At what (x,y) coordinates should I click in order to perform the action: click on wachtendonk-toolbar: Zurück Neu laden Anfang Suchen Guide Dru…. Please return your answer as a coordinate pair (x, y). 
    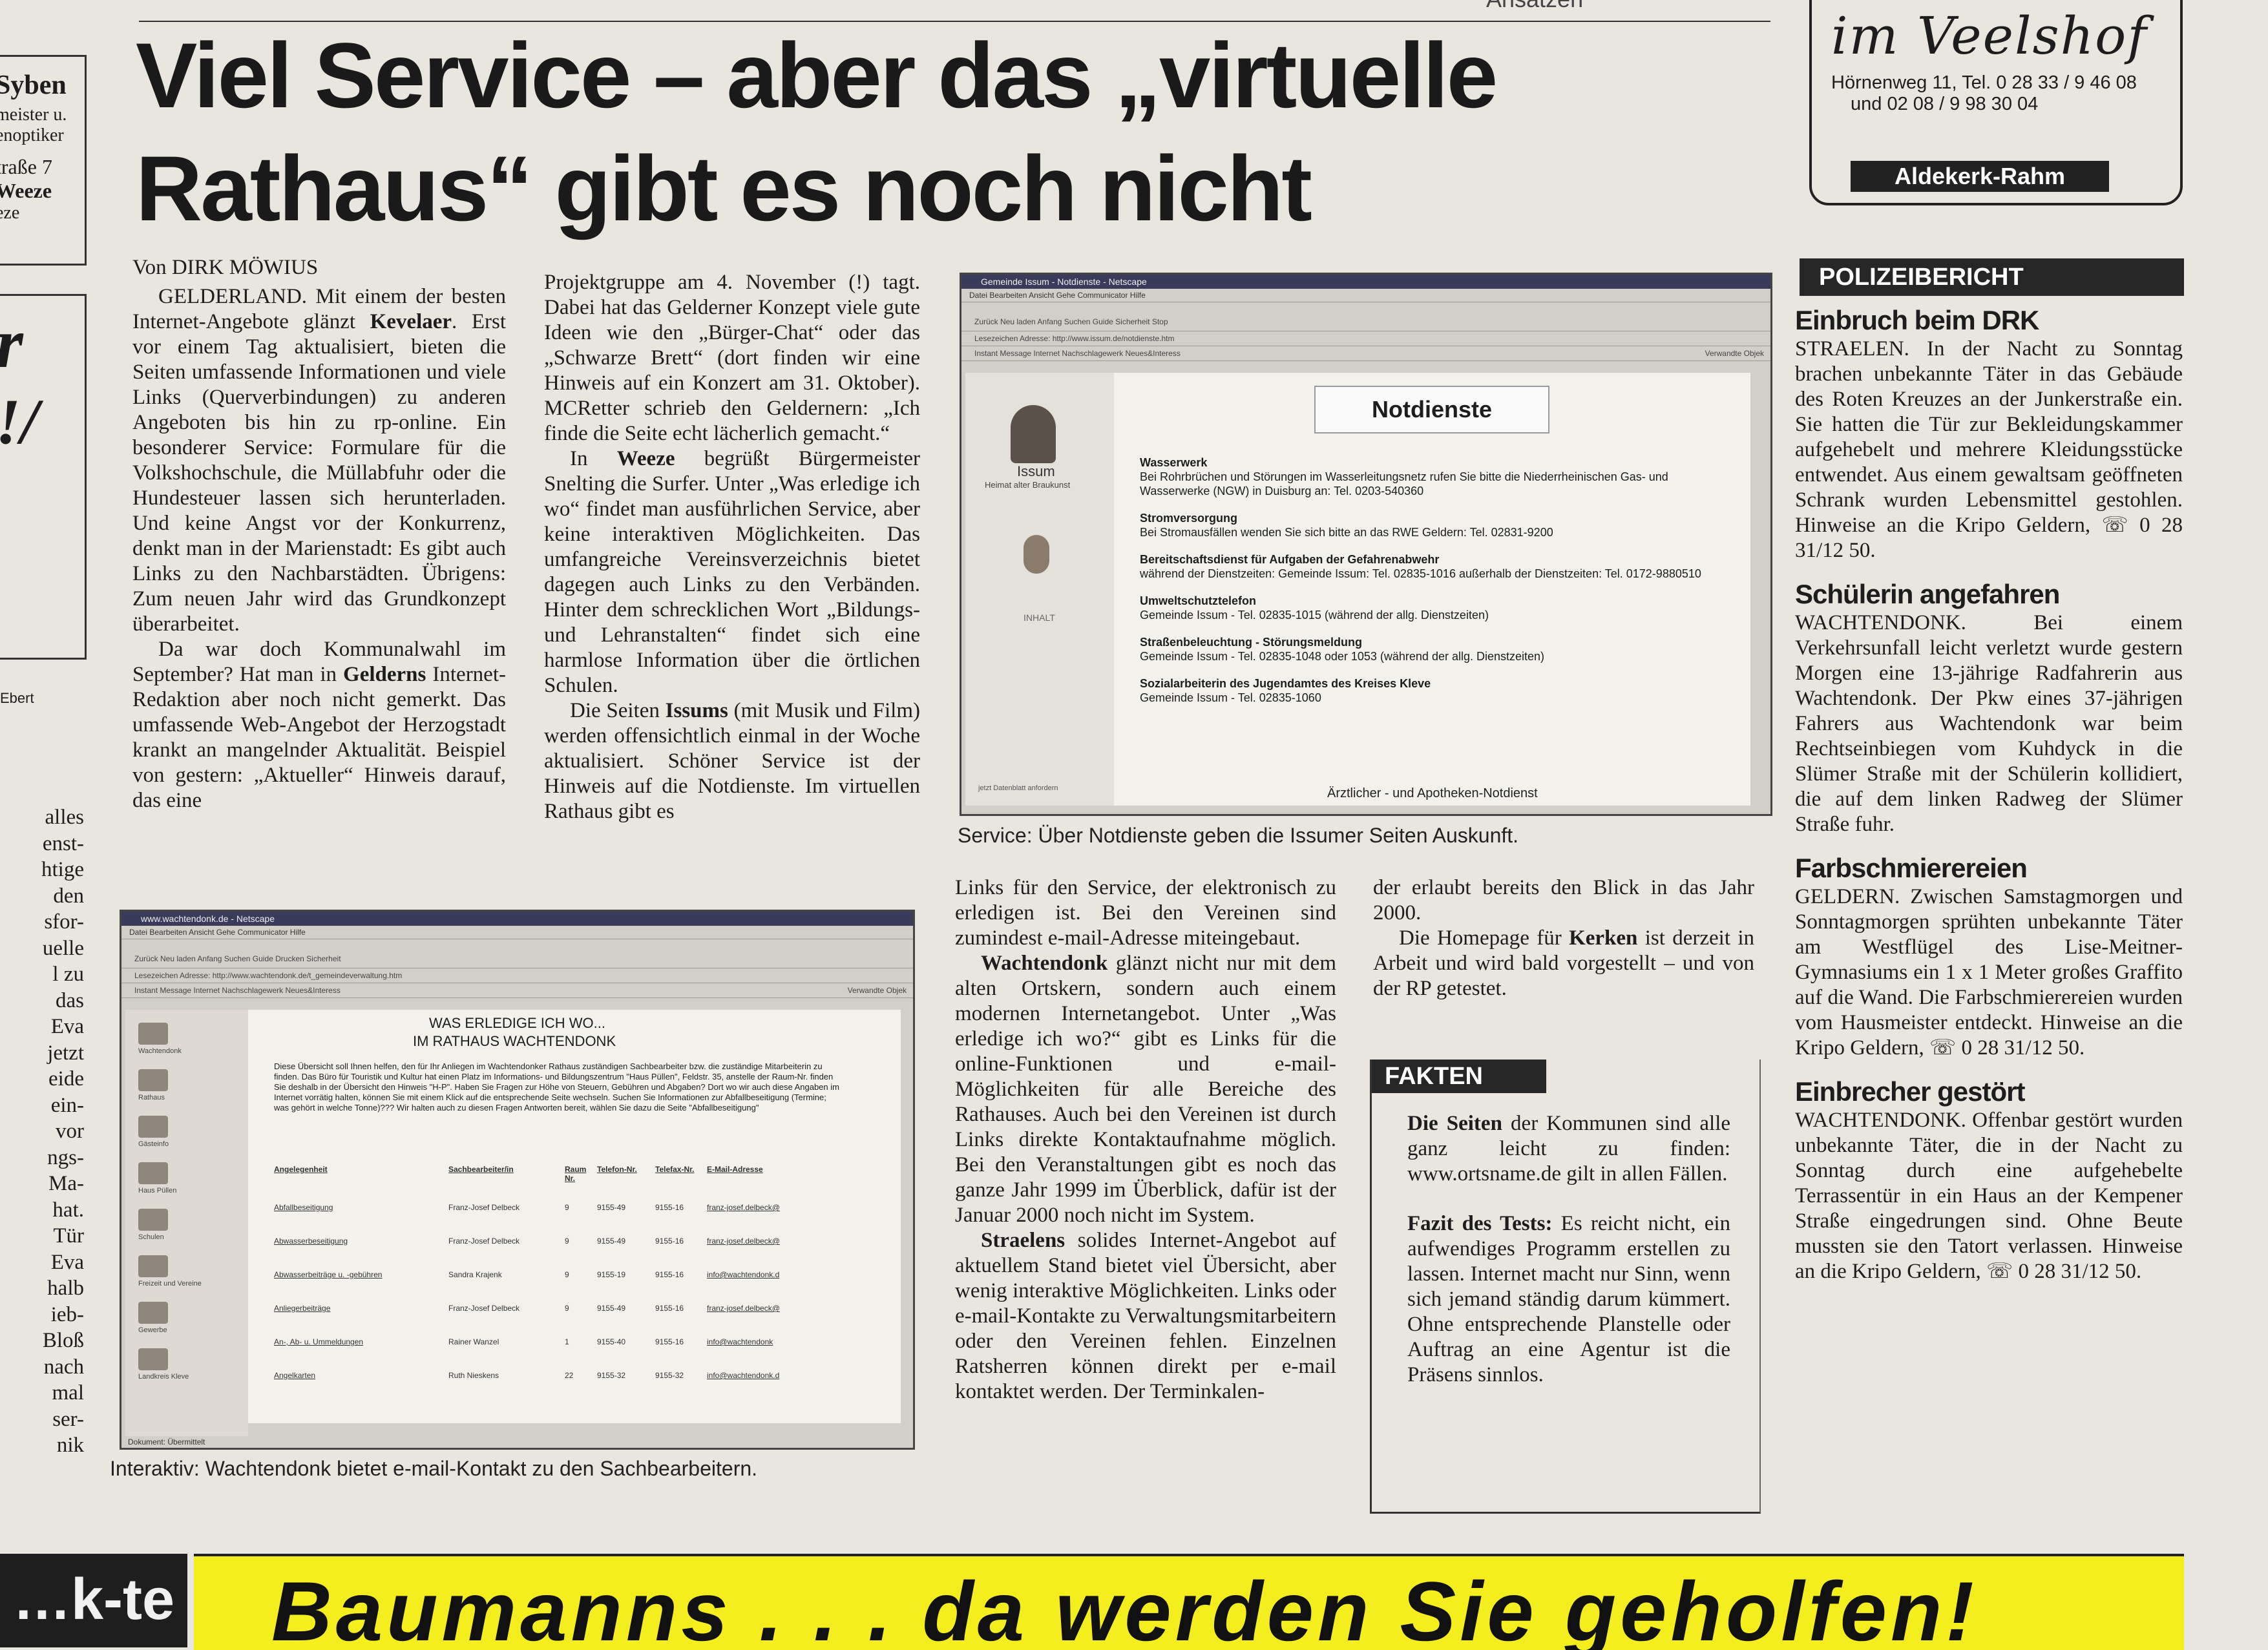
    Looking at the image, I should click on (517, 953).